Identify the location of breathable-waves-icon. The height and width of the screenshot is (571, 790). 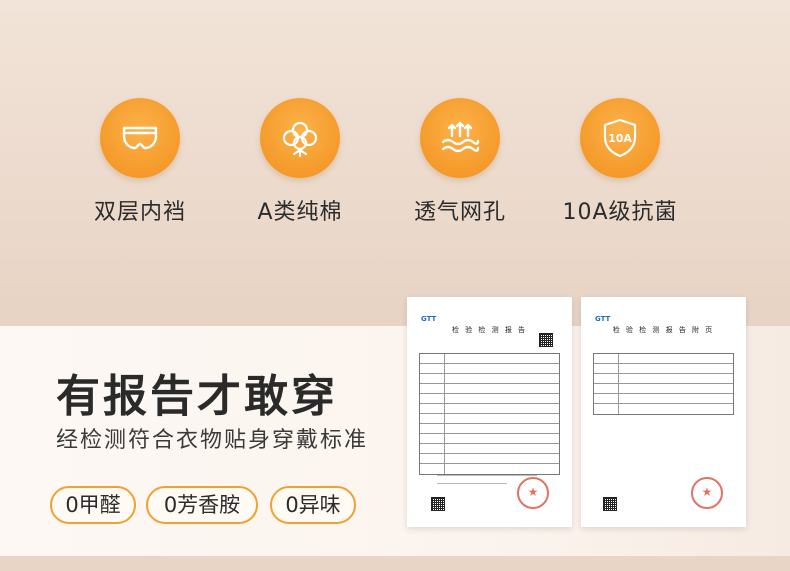
(460, 138).